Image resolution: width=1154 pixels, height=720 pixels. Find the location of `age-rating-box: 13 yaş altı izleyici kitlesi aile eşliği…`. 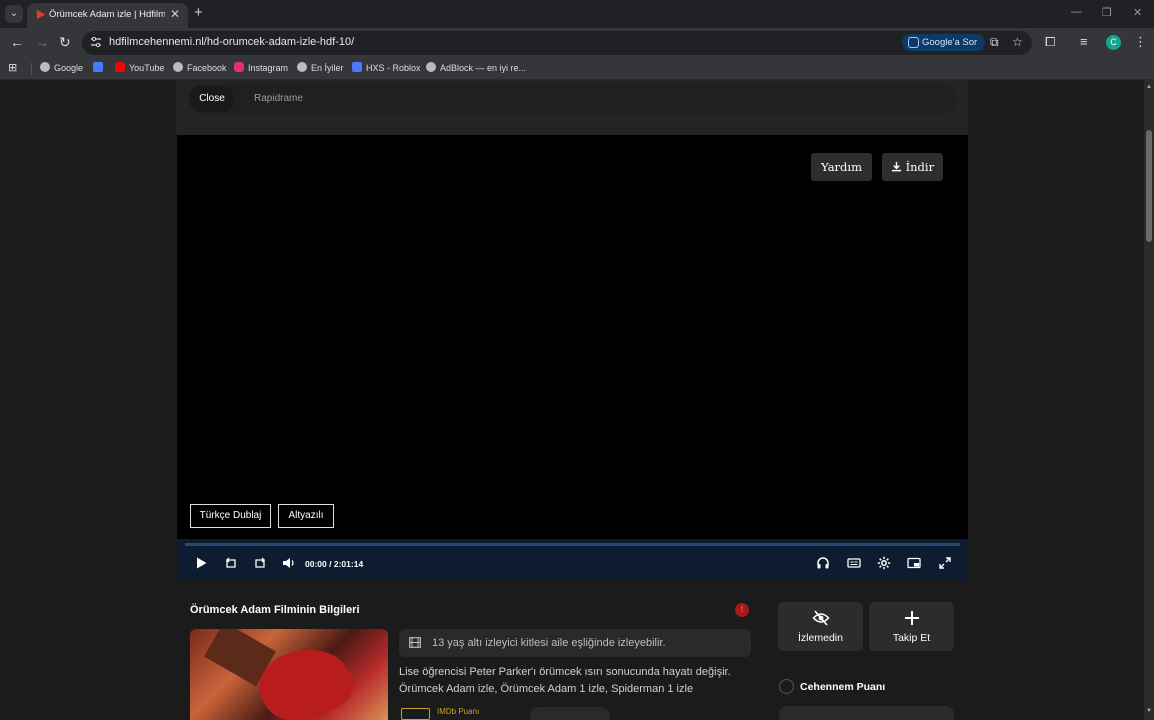

age-rating-box: 13 yaş altı izleyici kitlesi aile eşliği… is located at coordinates (575, 643).